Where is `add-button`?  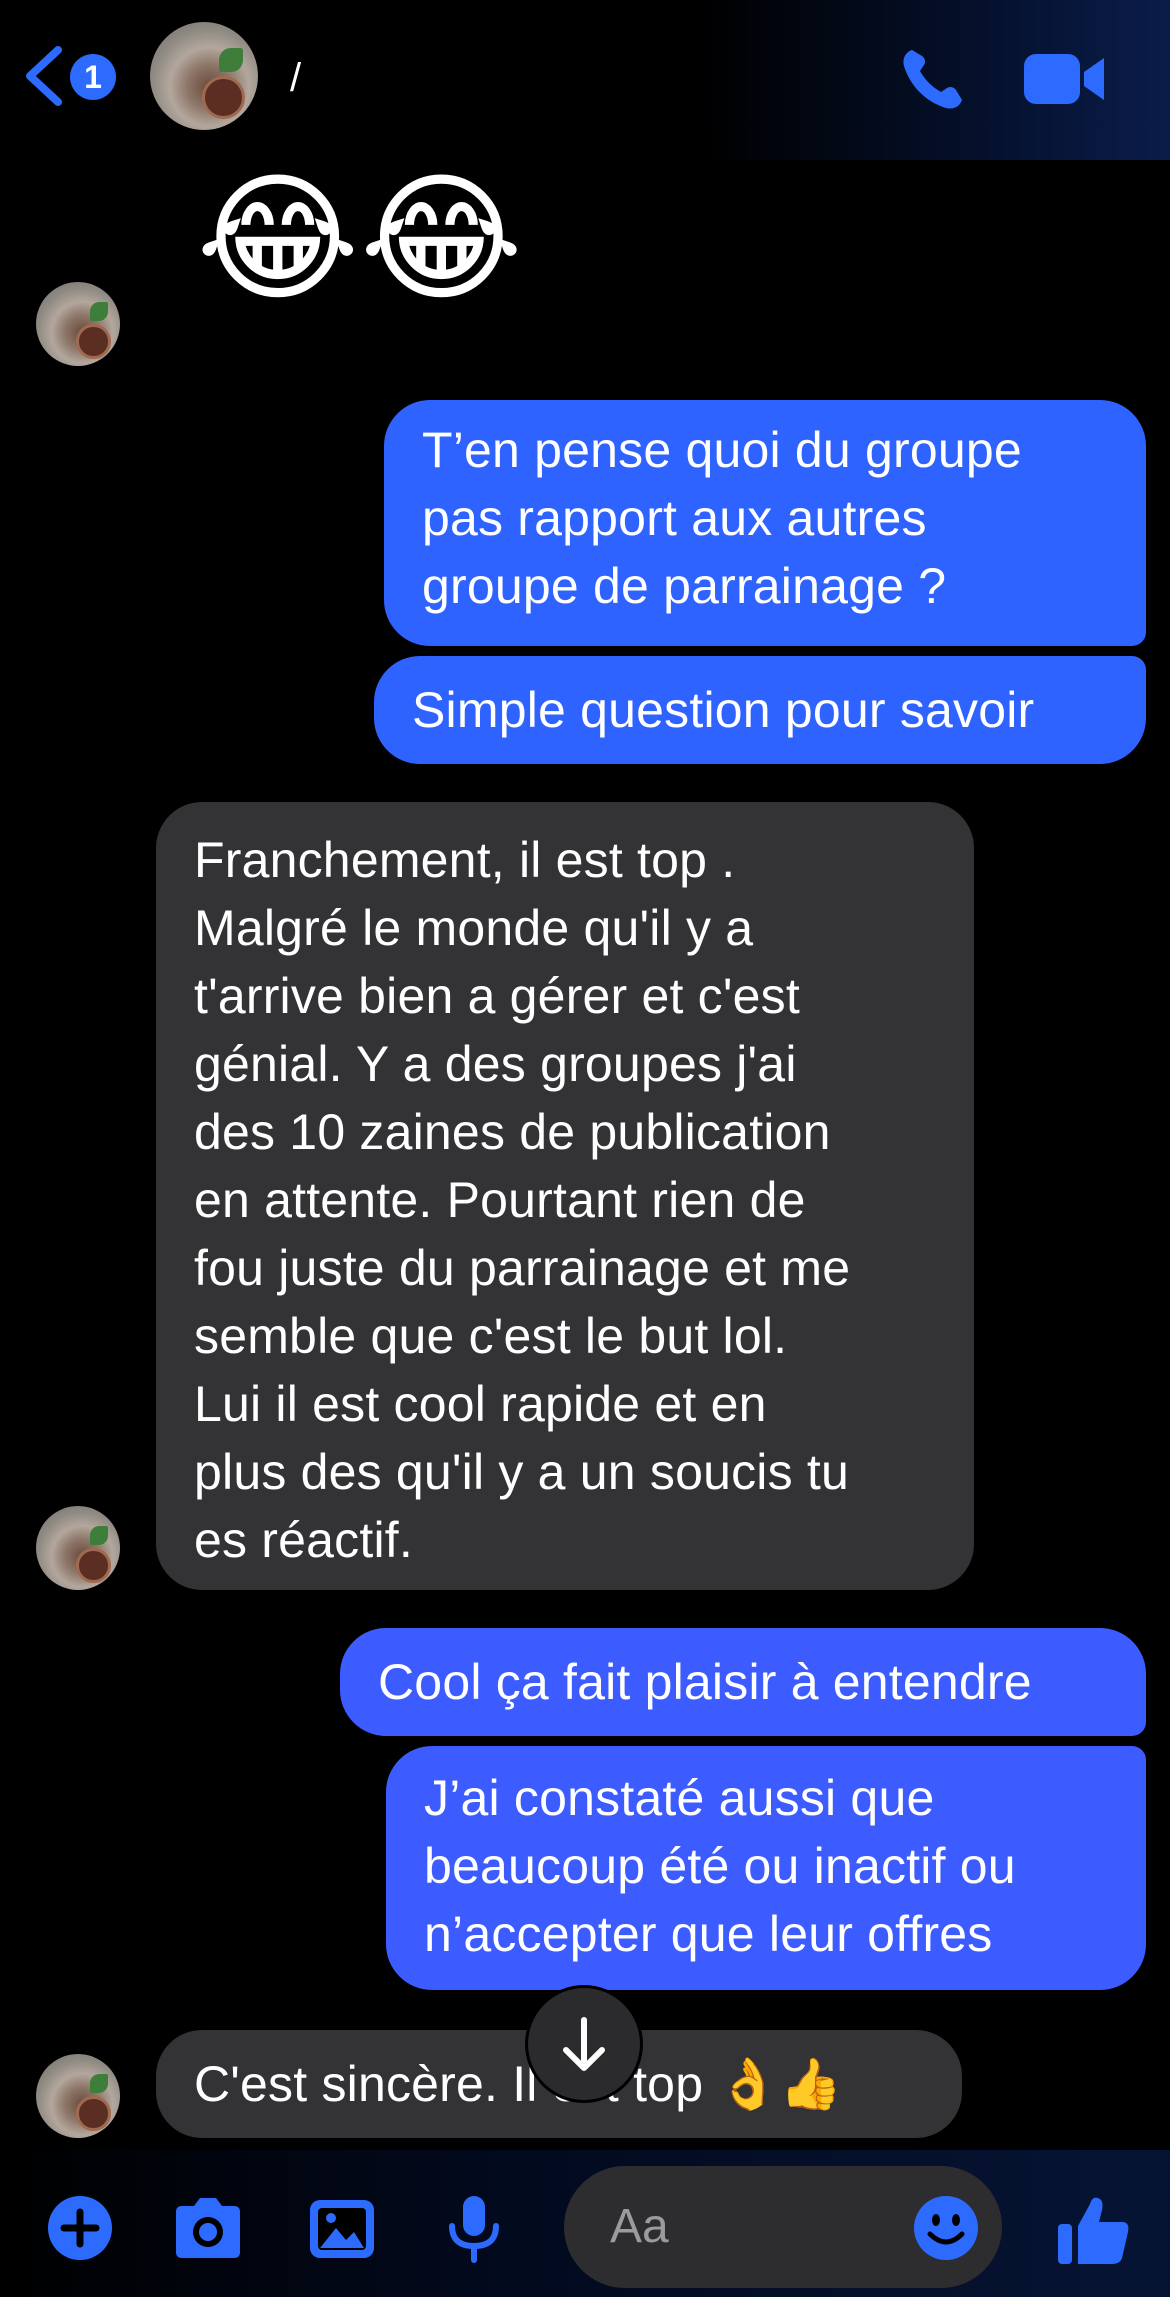
add-button is located at coordinates (80, 2228).